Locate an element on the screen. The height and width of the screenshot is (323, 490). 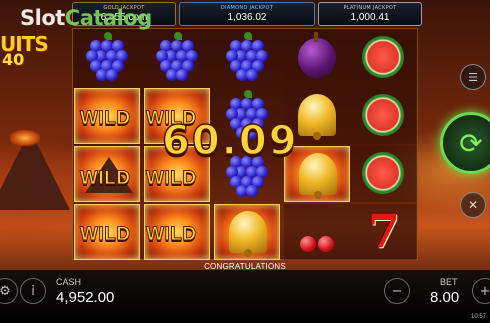
diamond-jackpot-value: 1,036.02 is located at coordinates (247, 17).